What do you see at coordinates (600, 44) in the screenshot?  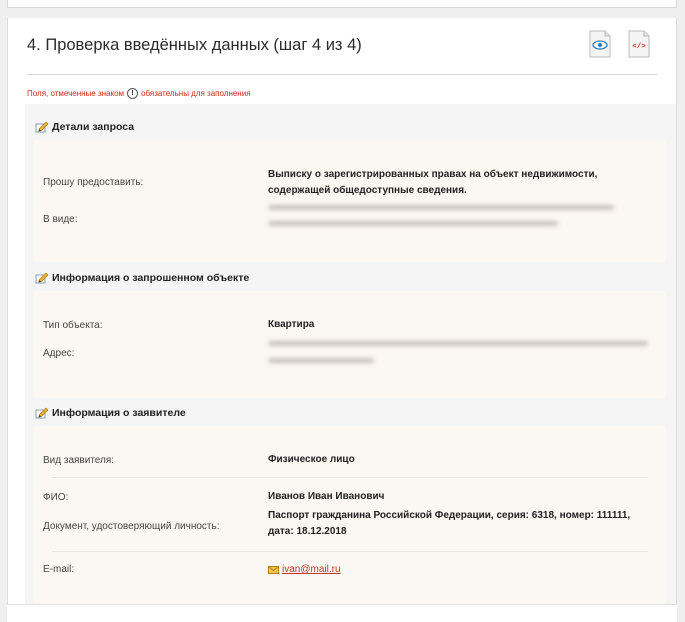 I see `eye-document-icon` at bounding box center [600, 44].